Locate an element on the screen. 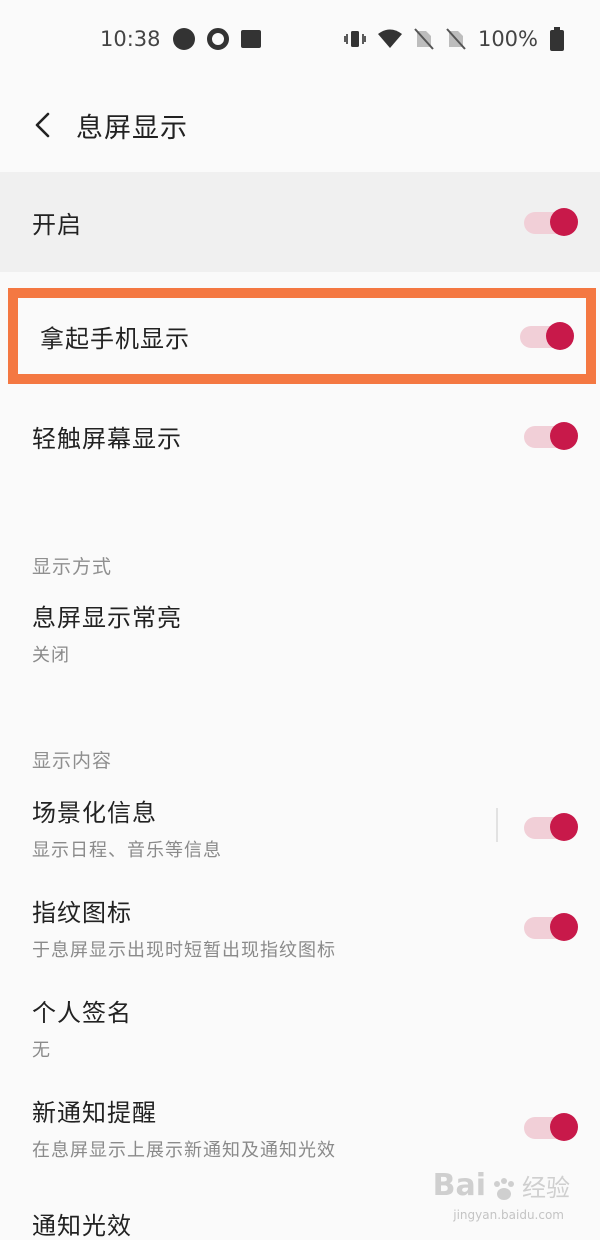 Image resolution: width=600 pixels, height=1240 pixels. paw-icon is located at coordinates (504, 1189).